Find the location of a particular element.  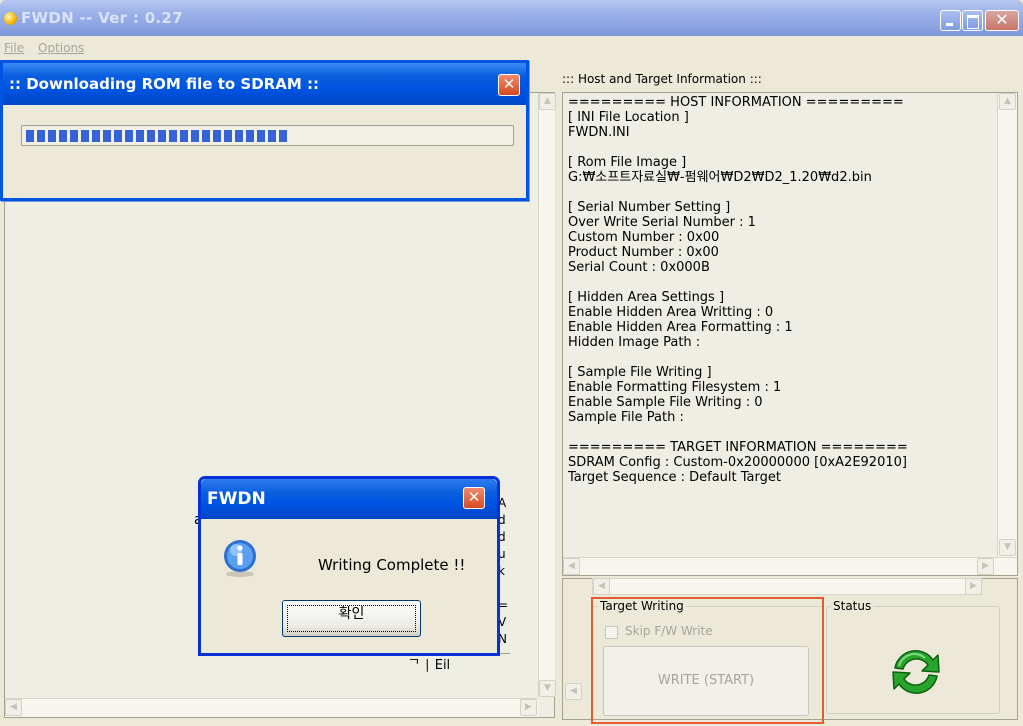

menu-file-label: File is located at coordinates (14, 48).